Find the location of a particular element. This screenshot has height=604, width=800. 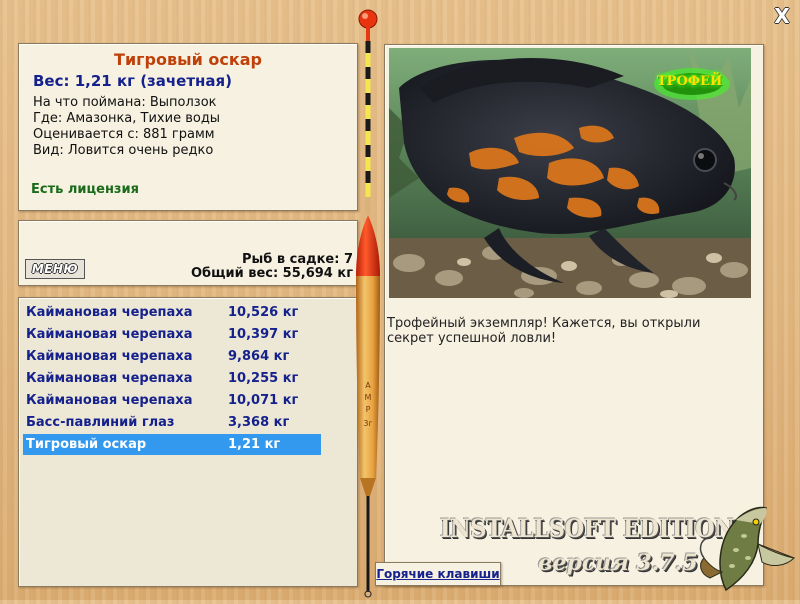

fish-weight: Вес: 1,21 кг (зачетная) is located at coordinates (133, 81).